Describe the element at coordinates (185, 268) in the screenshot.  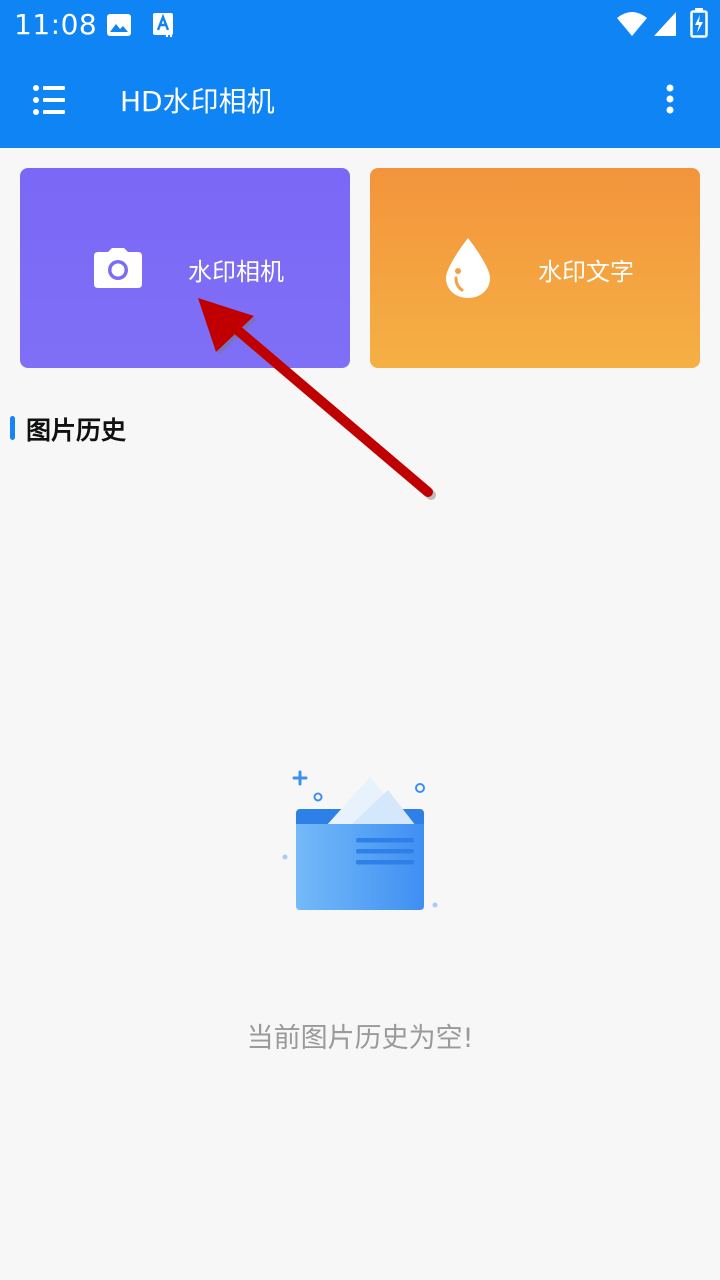
I see `watermark-camera-card: 水印相机` at that location.